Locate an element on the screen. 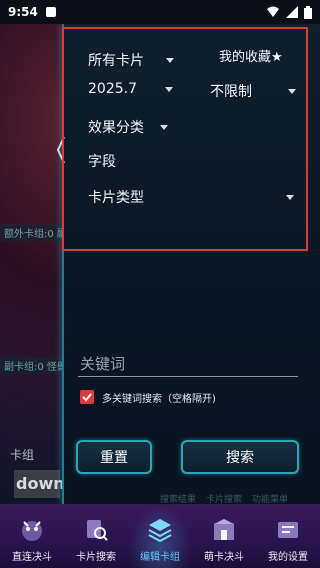 The width and height of the screenshot is (320, 568). favorites-toggle: 我的收藏★ is located at coordinates (251, 55).